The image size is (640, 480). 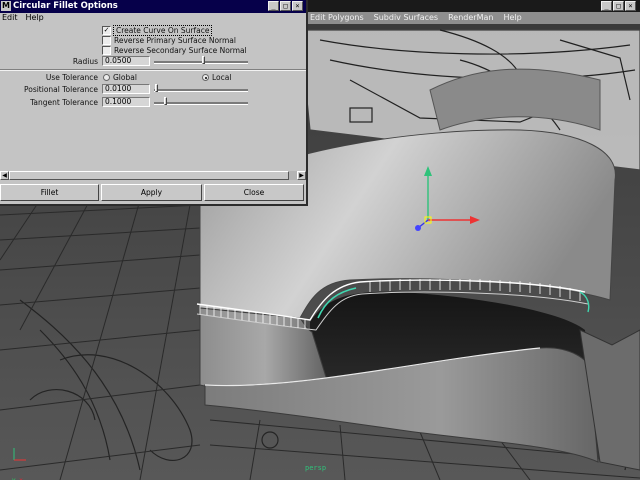 I want to click on positional-tolerance-slider-handle, so click(x=156, y=88).